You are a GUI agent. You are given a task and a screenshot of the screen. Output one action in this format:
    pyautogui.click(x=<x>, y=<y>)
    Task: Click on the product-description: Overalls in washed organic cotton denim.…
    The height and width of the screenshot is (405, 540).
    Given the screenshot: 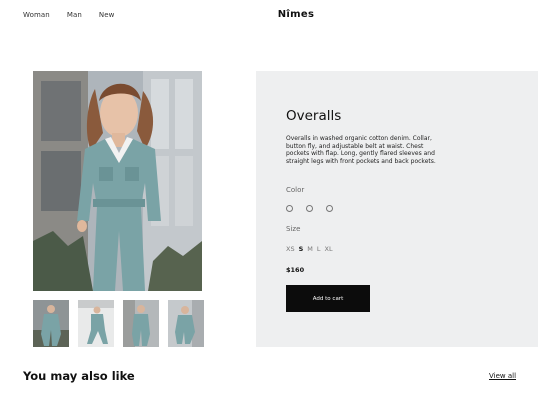 What is the action you would take?
    pyautogui.click(x=361, y=150)
    